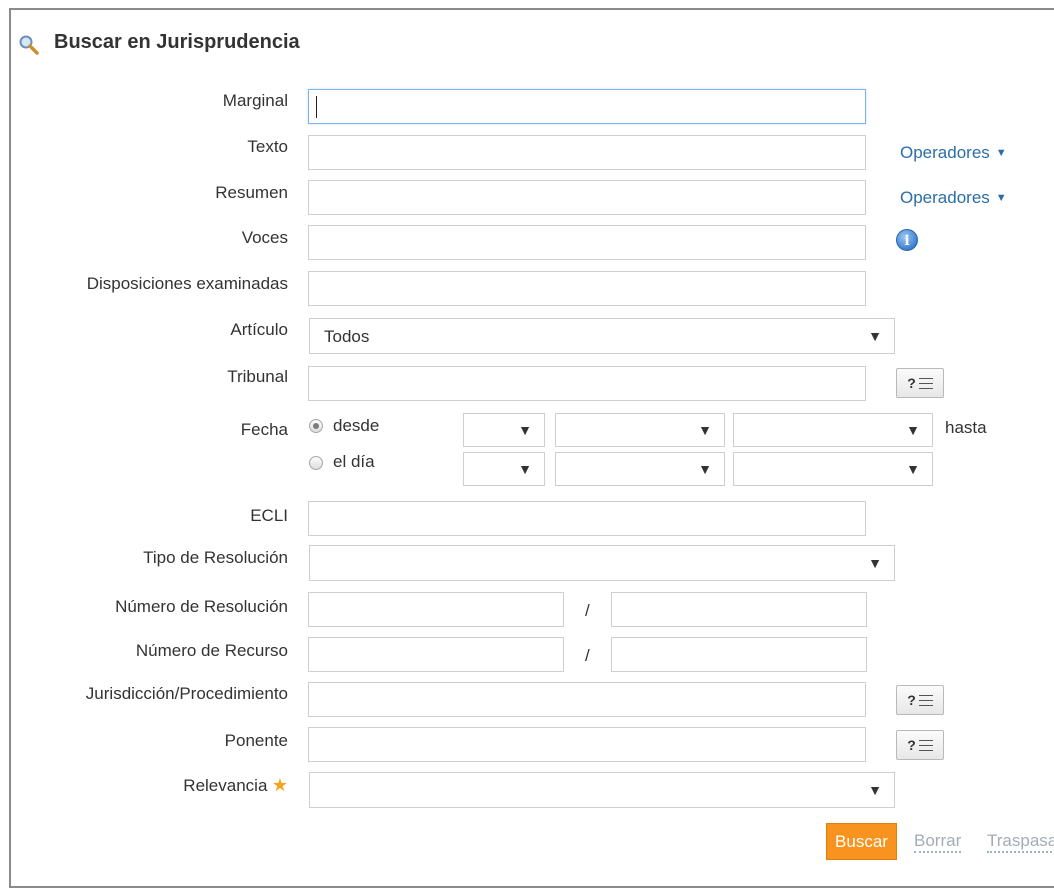 The image size is (1054, 888). What do you see at coordinates (267, 146) in the screenshot?
I see `texto-label: Texto` at bounding box center [267, 146].